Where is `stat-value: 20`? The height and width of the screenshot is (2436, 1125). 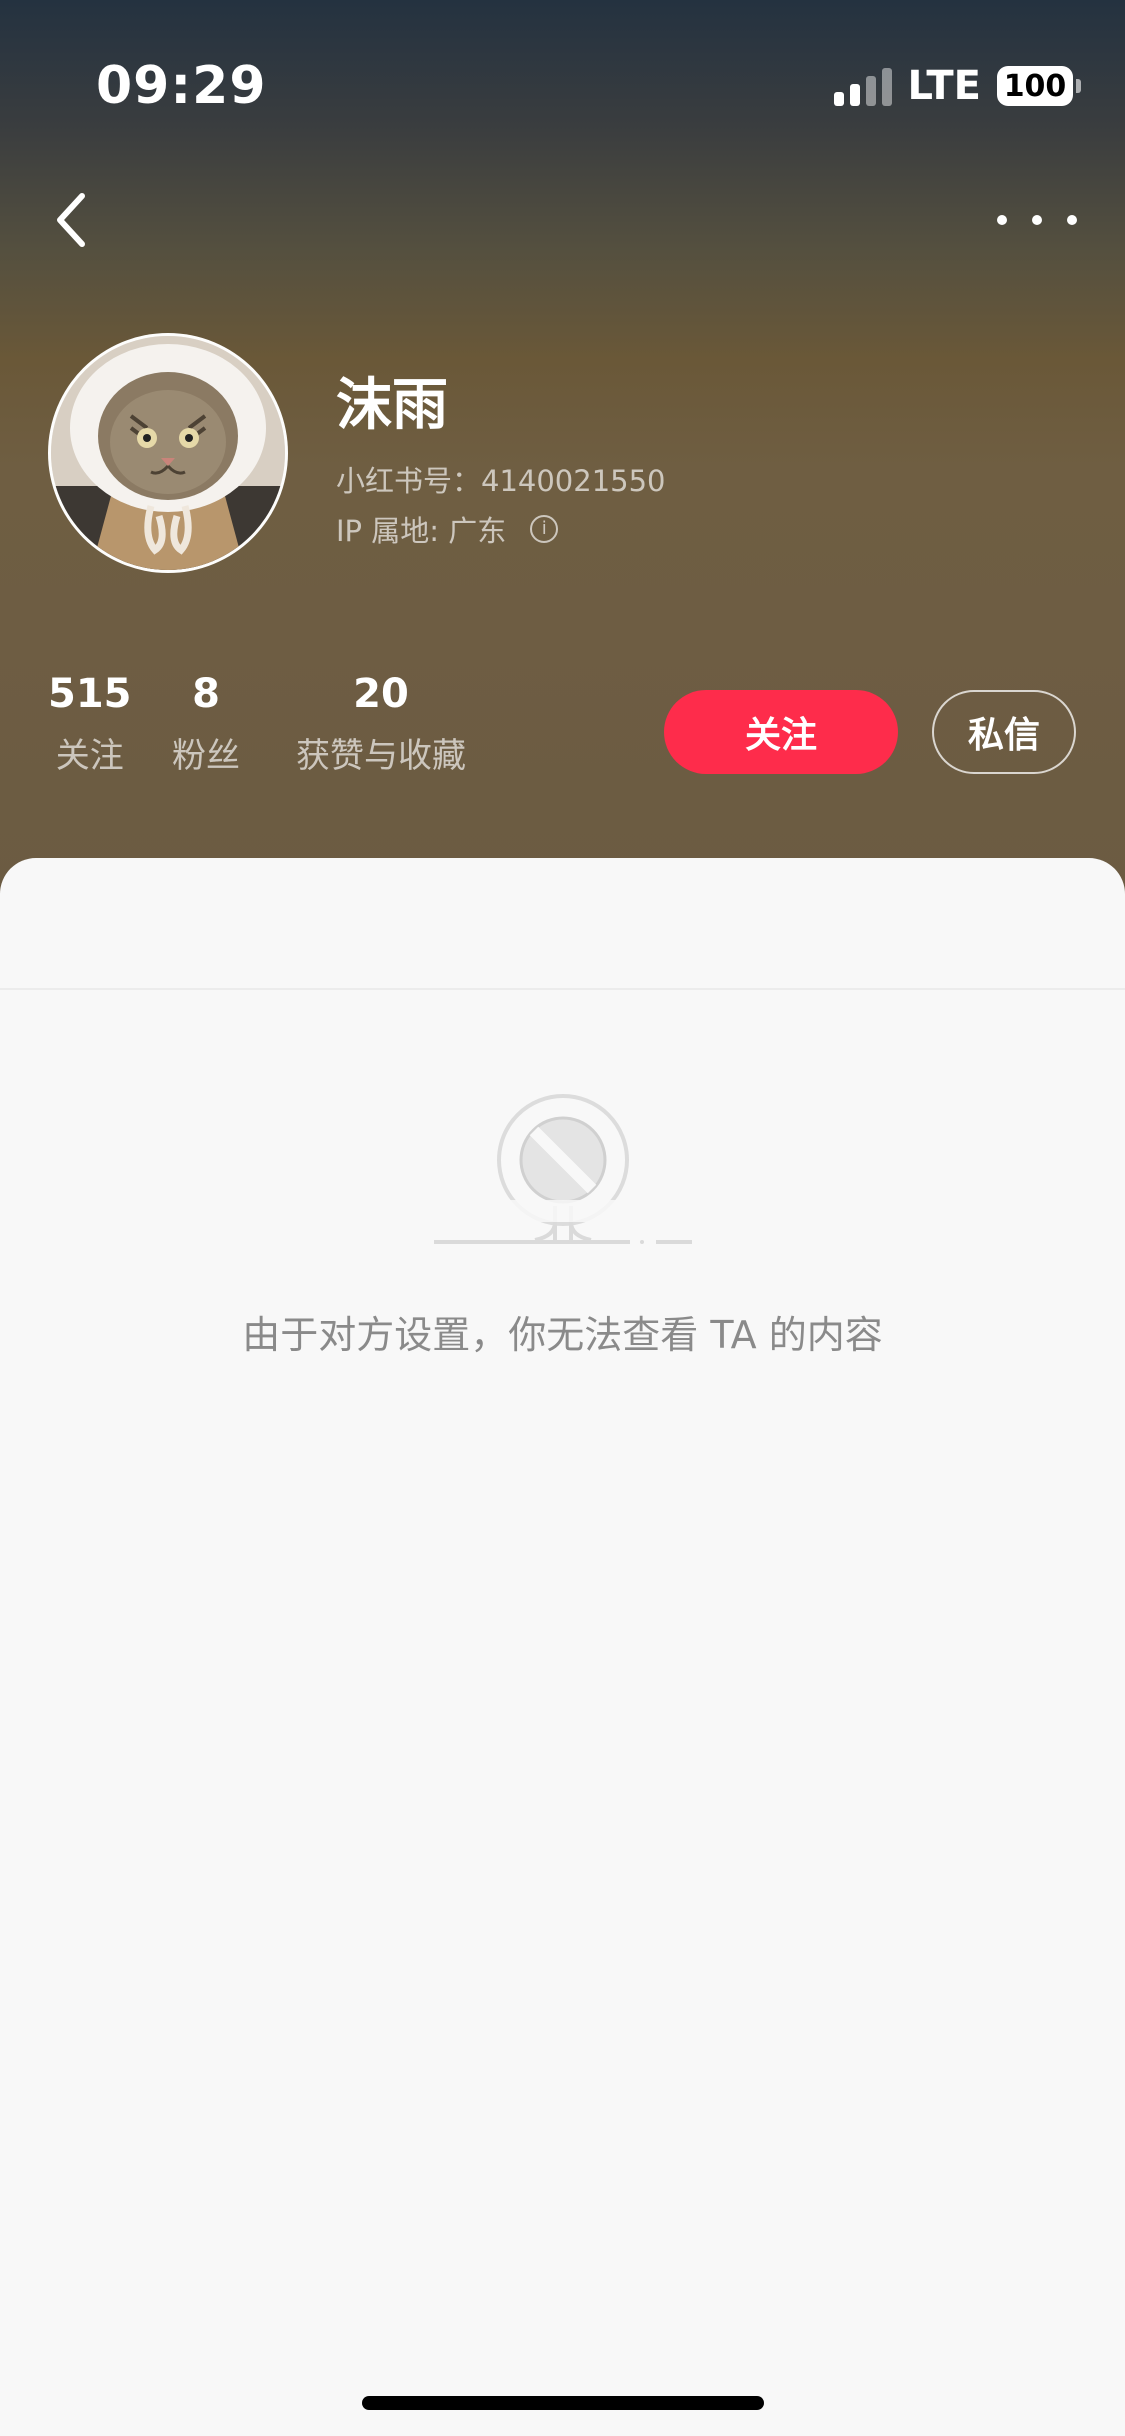
stat-value: 20 is located at coordinates (381, 694).